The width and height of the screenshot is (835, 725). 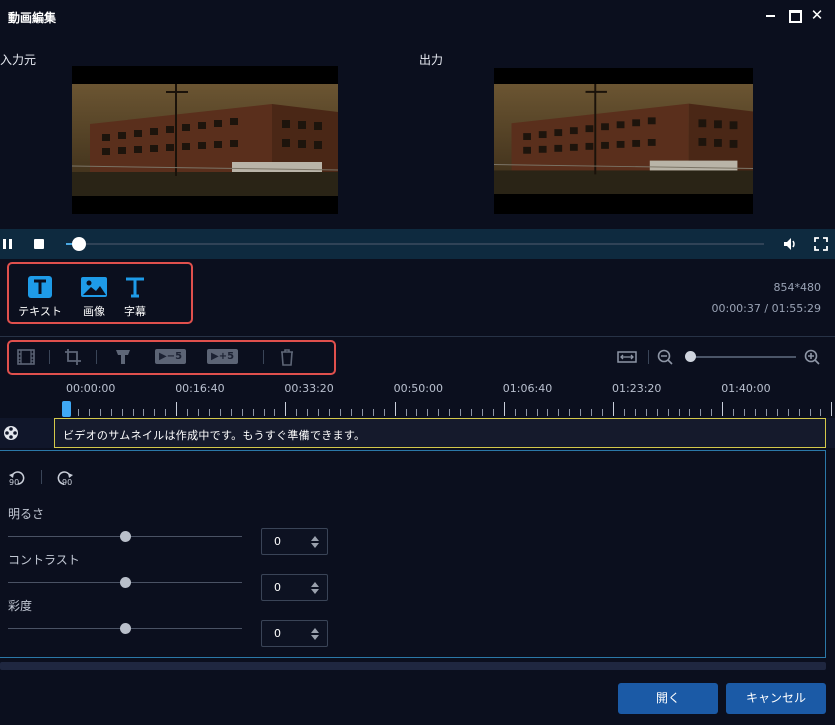 What do you see at coordinates (817, 15) in the screenshot?
I see `close-icon: ✕` at bounding box center [817, 15].